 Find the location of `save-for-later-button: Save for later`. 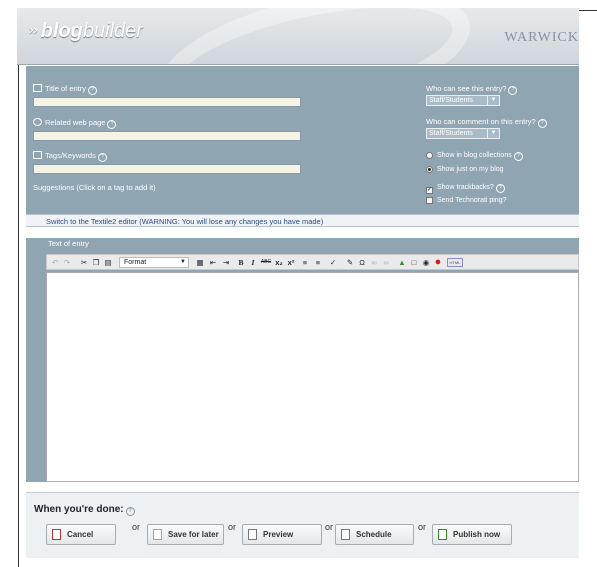

save-for-later-button: Save for later is located at coordinates (185, 534).